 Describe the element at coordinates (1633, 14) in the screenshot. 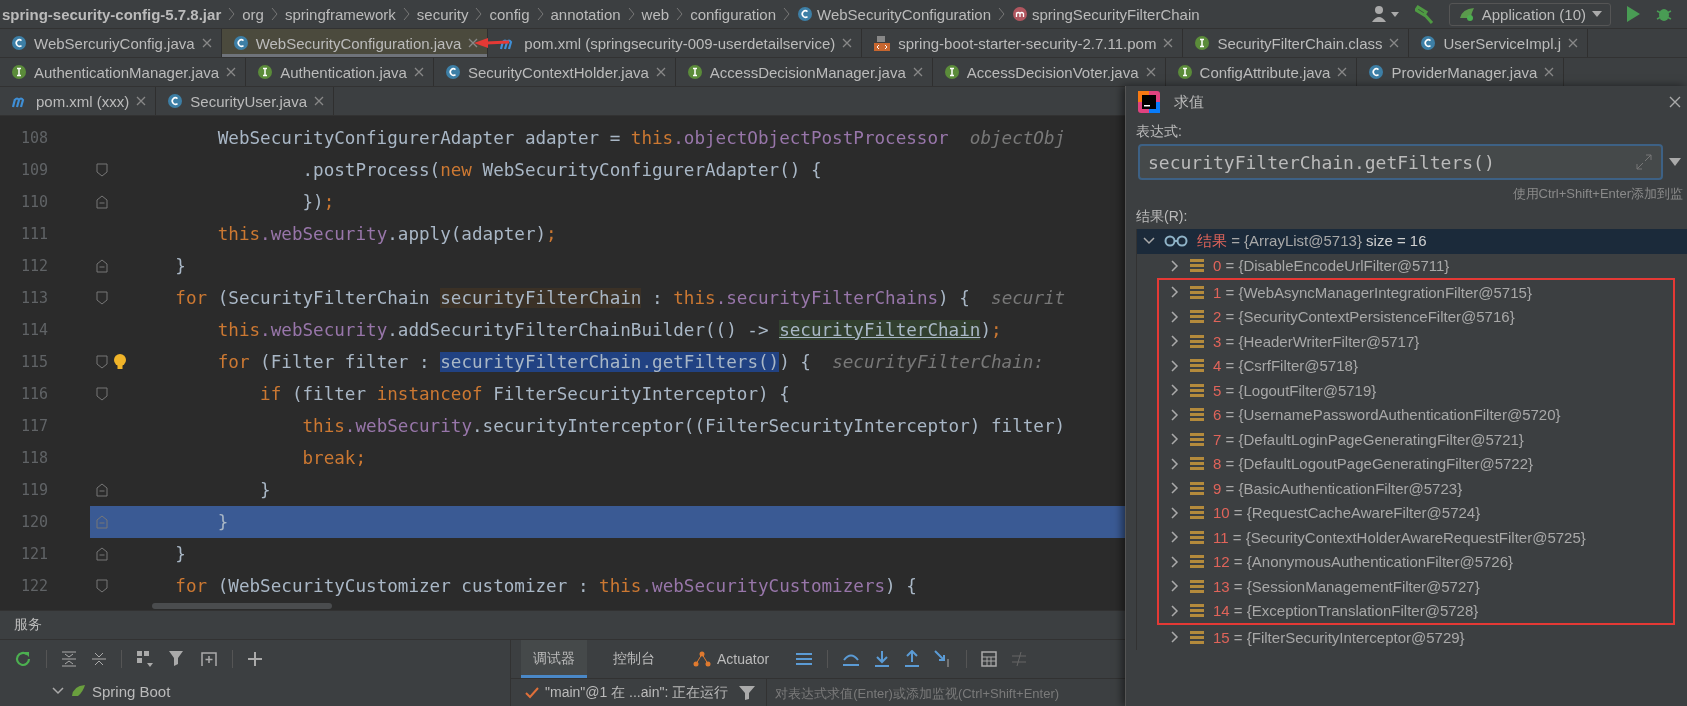

I see `run-icon` at that location.